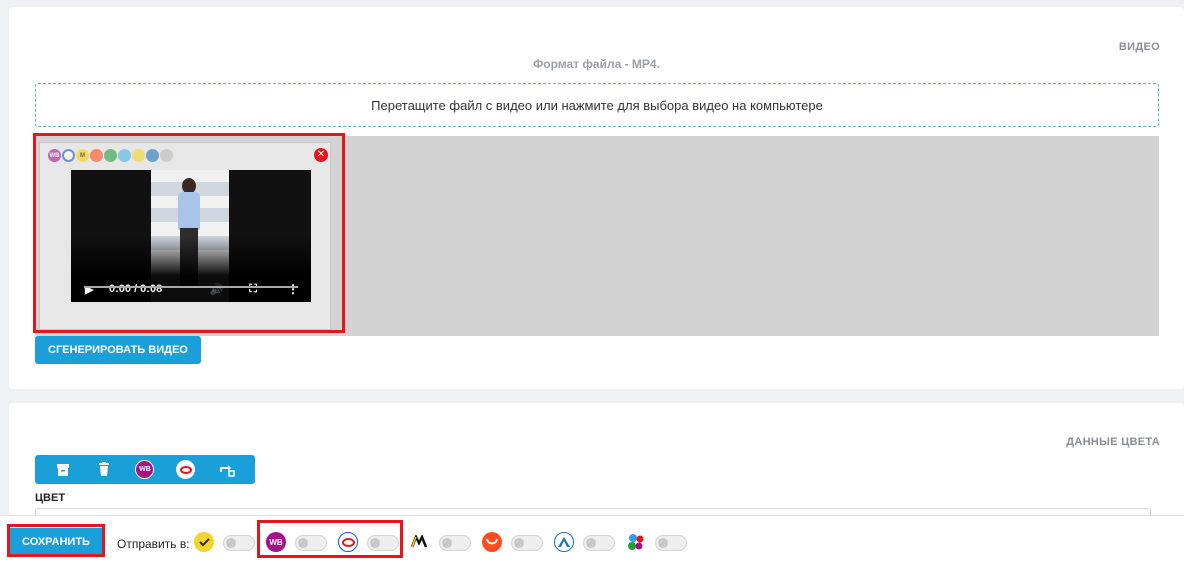  I want to click on toggle-lamoda, so click(599, 543).